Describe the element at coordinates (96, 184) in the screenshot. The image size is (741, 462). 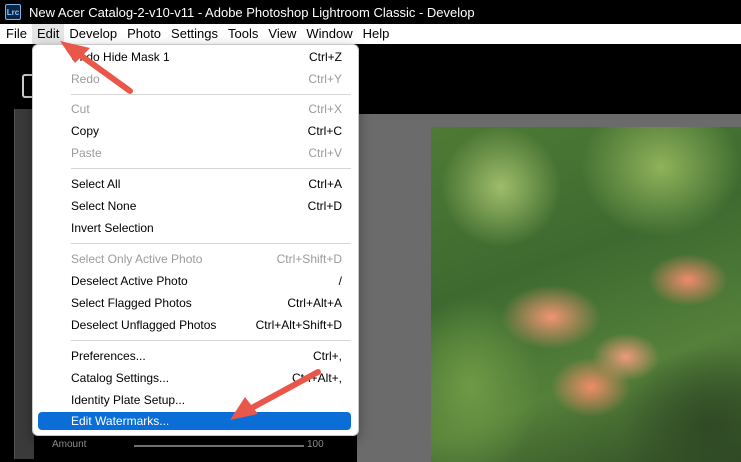
I see `menu-item-label: Select All` at that location.